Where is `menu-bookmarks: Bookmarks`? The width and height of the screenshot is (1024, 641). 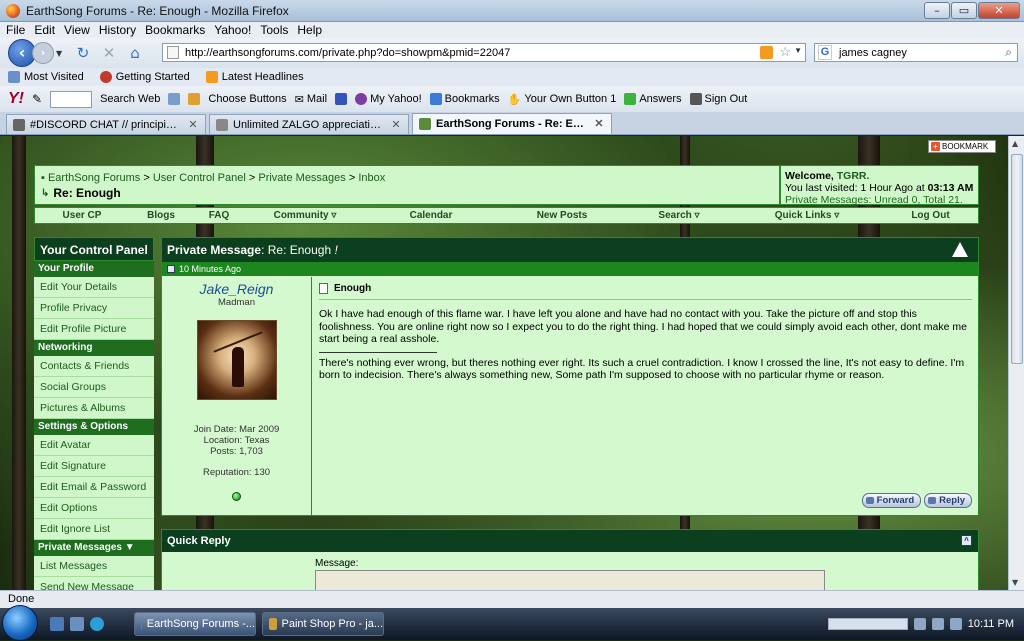
menu-bookmarks: Bookmarks is located at coordinates (175, 30).